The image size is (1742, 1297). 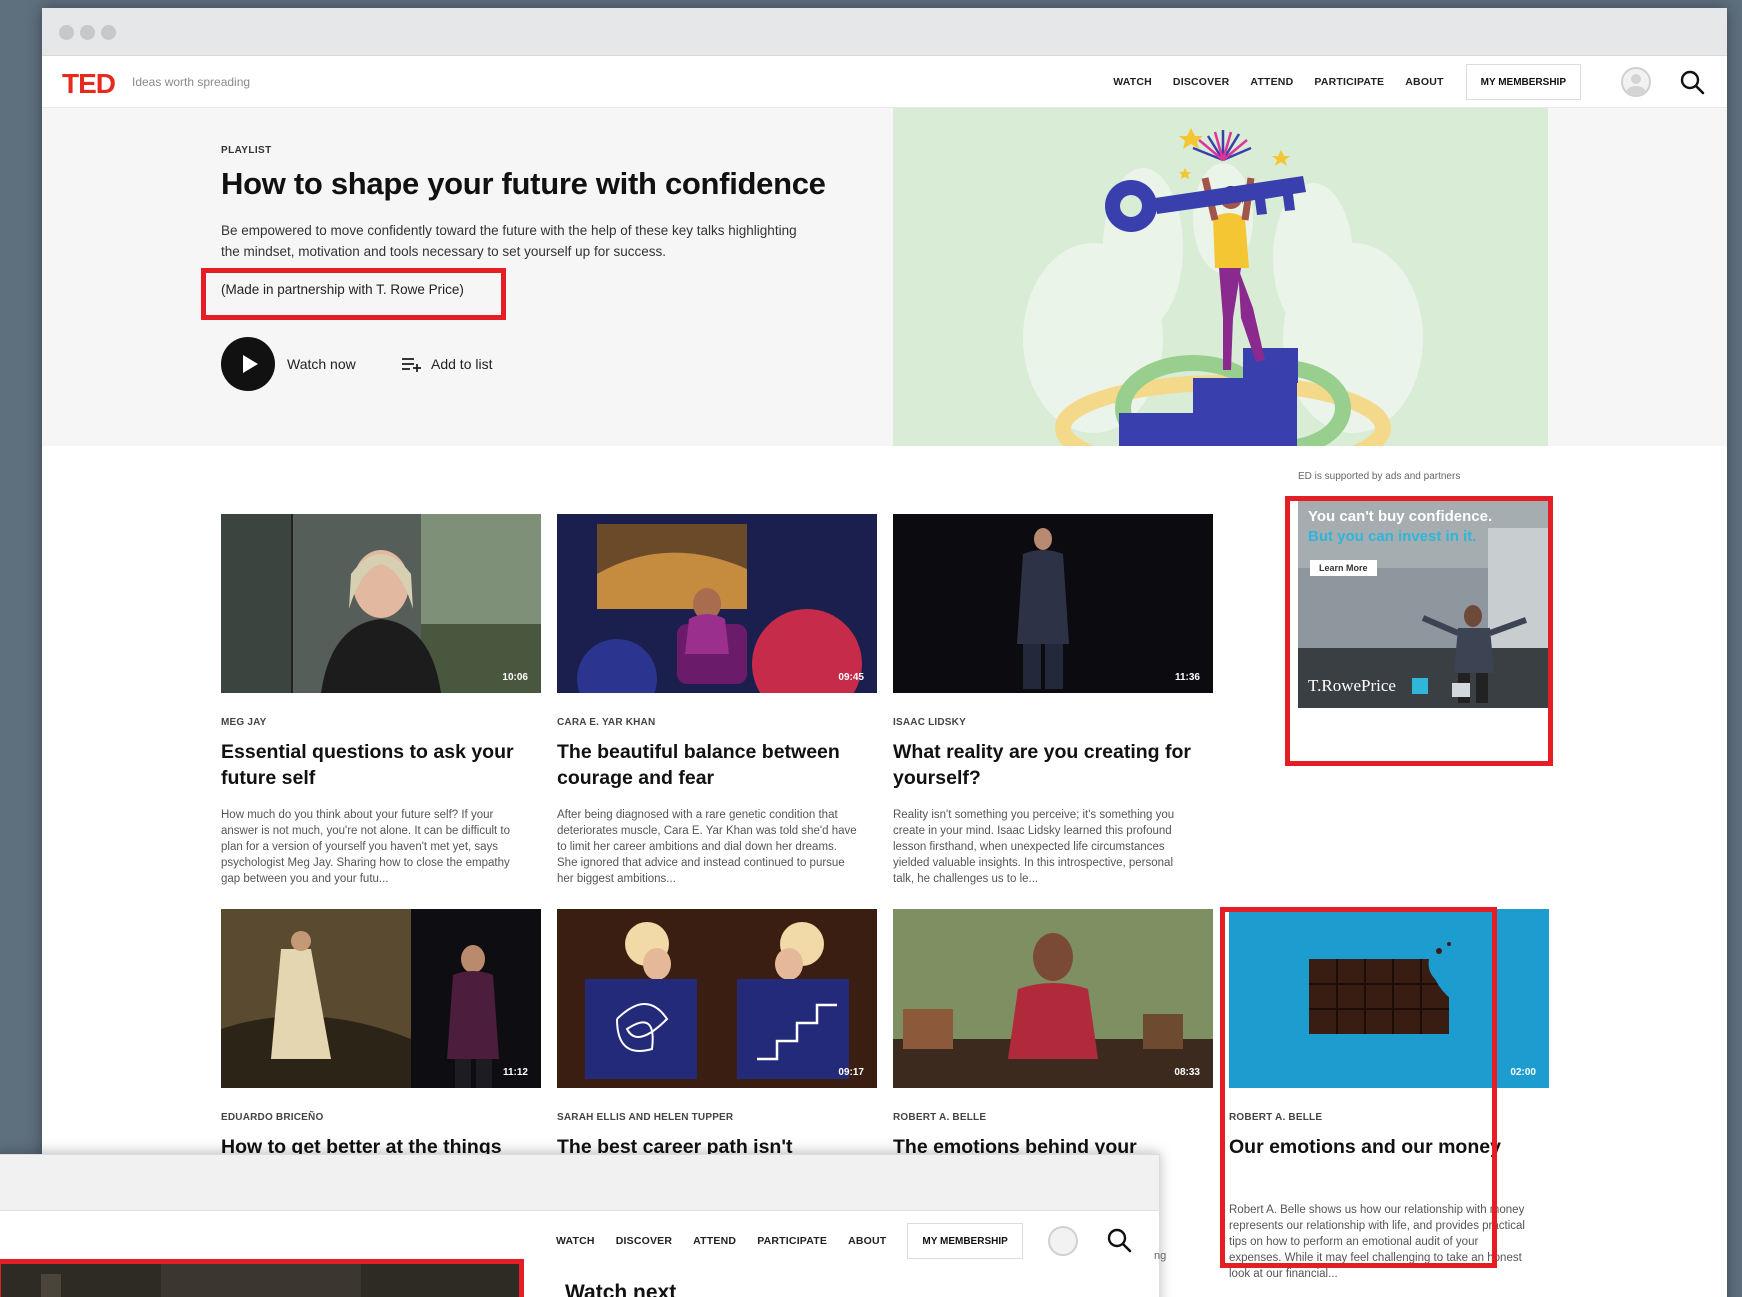 I want to click on overlay-nav-attend: ATTEND, so click(x=714, y=1241).